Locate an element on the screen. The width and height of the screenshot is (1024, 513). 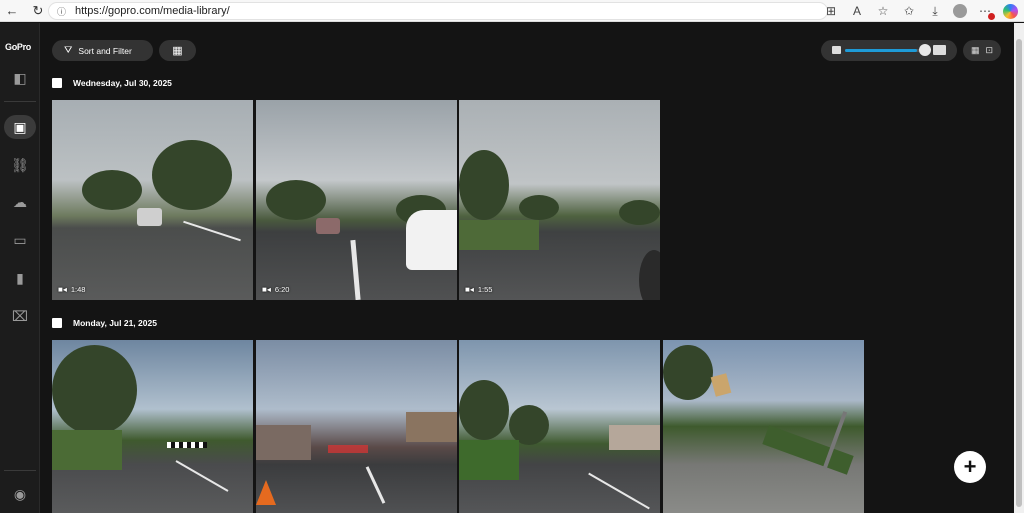
favorites-icon: ✩ is located at coordinates (909, 11).